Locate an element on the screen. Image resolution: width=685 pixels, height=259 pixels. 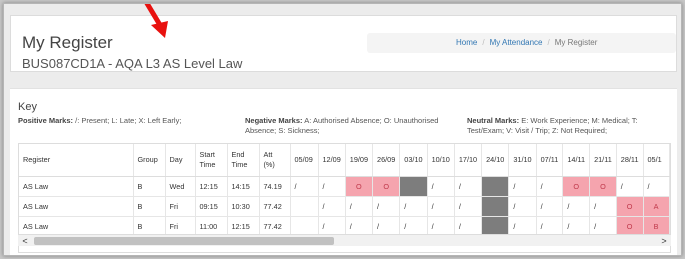
start-time-cell: 11:00 is located at coordinates (211, 226).